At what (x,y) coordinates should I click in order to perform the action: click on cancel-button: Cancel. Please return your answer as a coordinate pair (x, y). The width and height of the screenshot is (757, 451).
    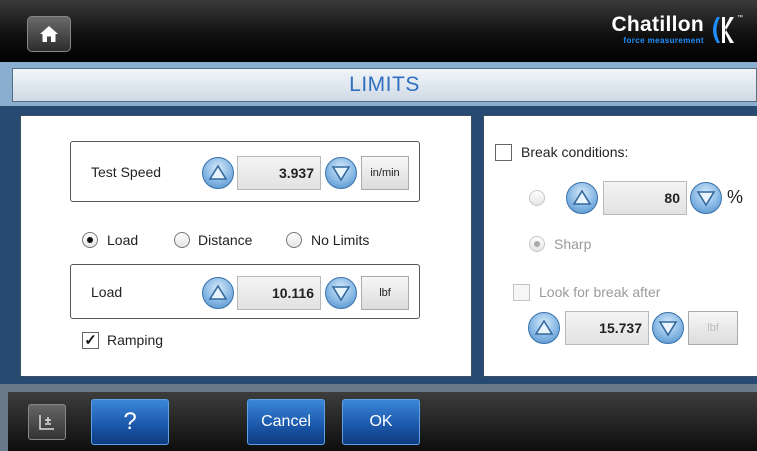
    Looking at the image, I should click on (286, 422).